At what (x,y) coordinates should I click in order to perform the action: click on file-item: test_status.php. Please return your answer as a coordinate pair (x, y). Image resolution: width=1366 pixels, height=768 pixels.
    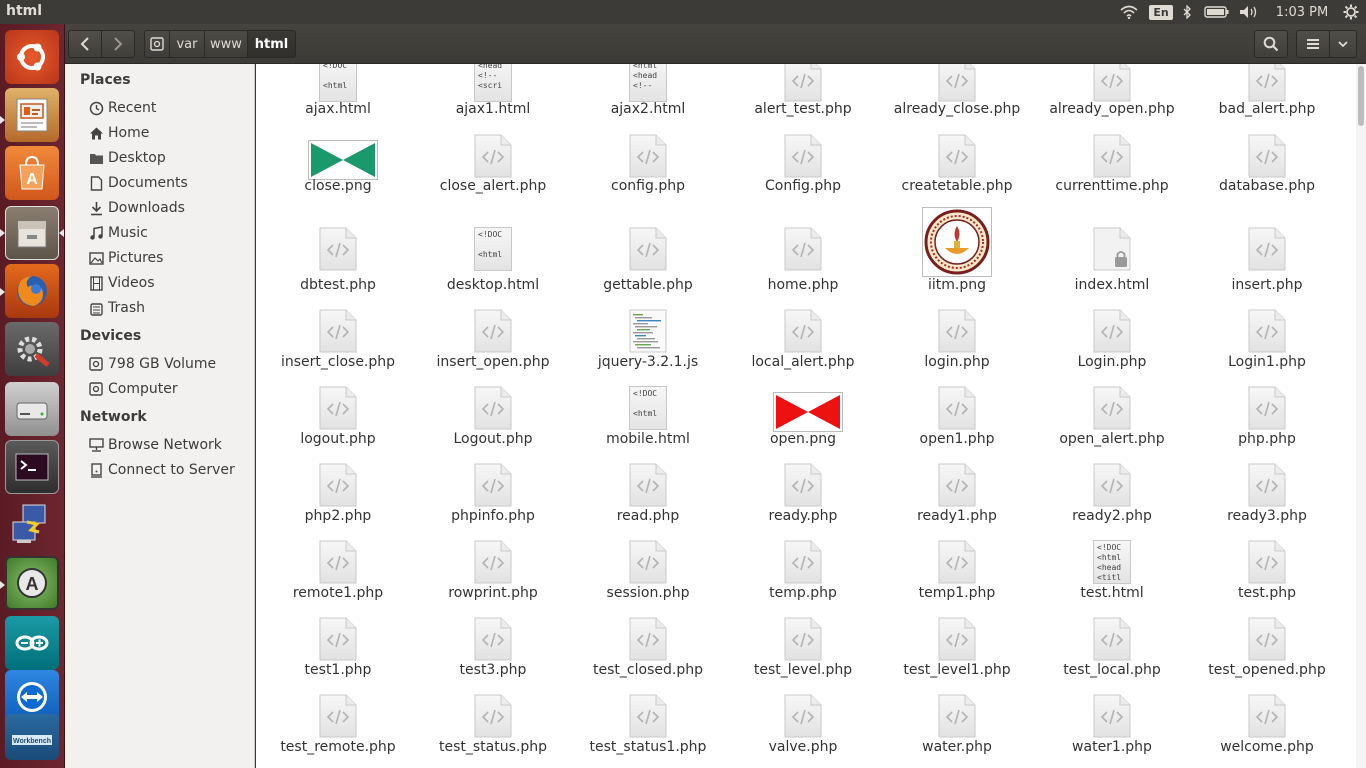
    Looking at the image, I should click on (493, 409).